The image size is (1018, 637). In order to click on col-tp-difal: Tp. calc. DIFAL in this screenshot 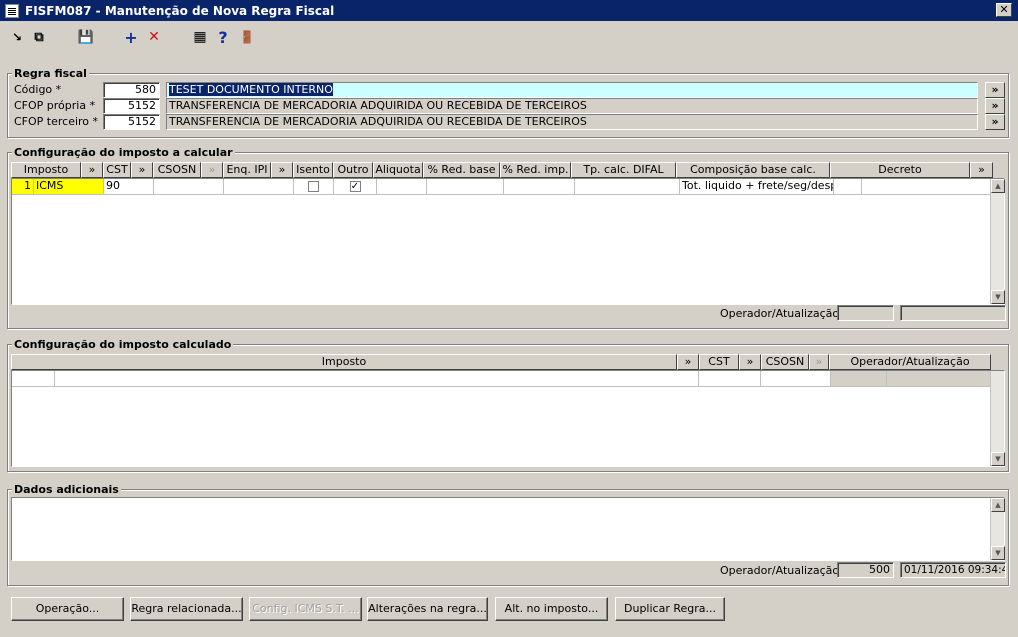, I will do `click(623, 170)`.